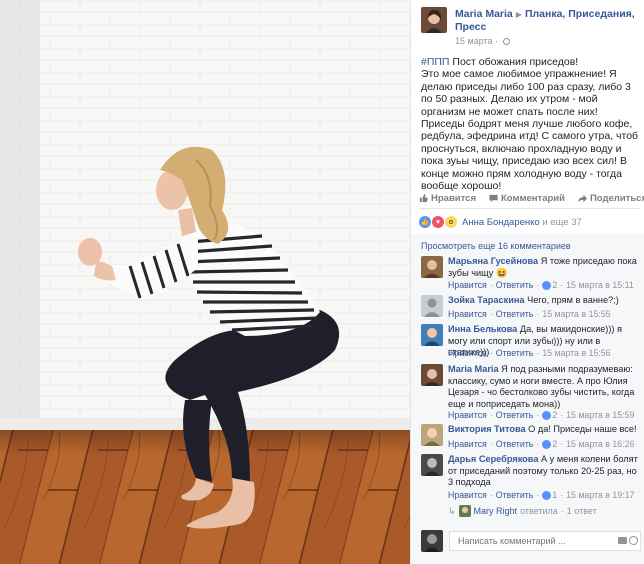 Image resolution: width=644 pixels, height=564 pixels. Describe the element at coordinates (496, 511) in the screenshot. I see `replier-name: Mary Right` at that location.